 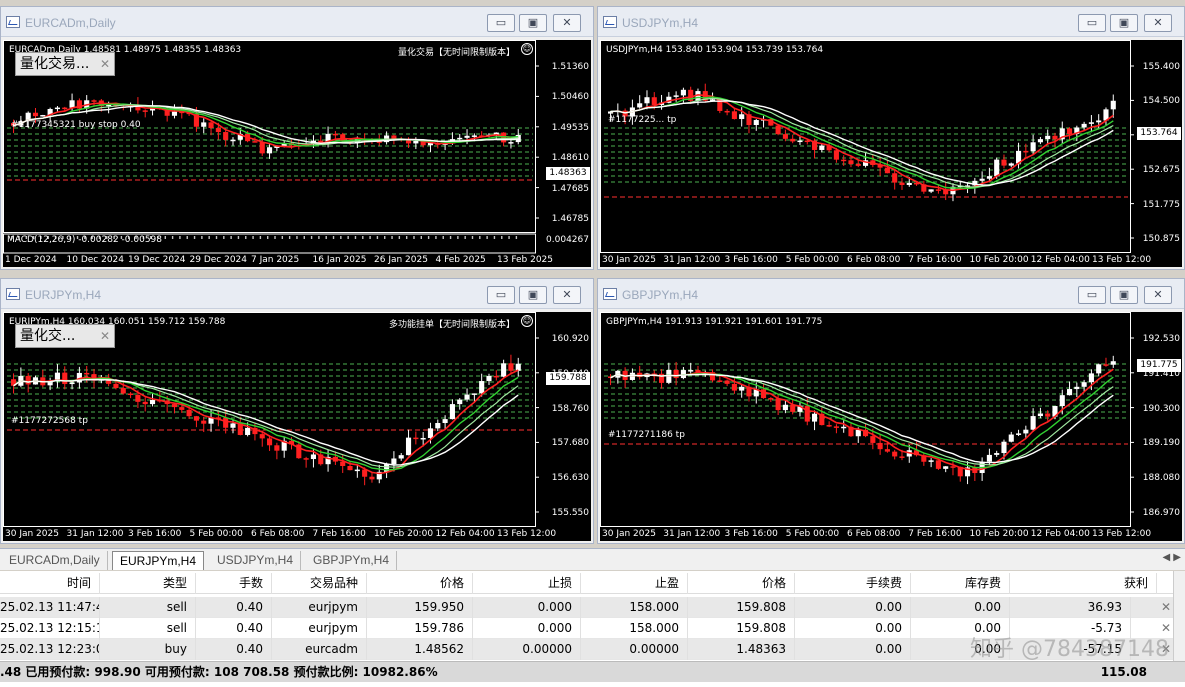 I want to click on close-position-icon: ✕, so click(x=1166, y=607).